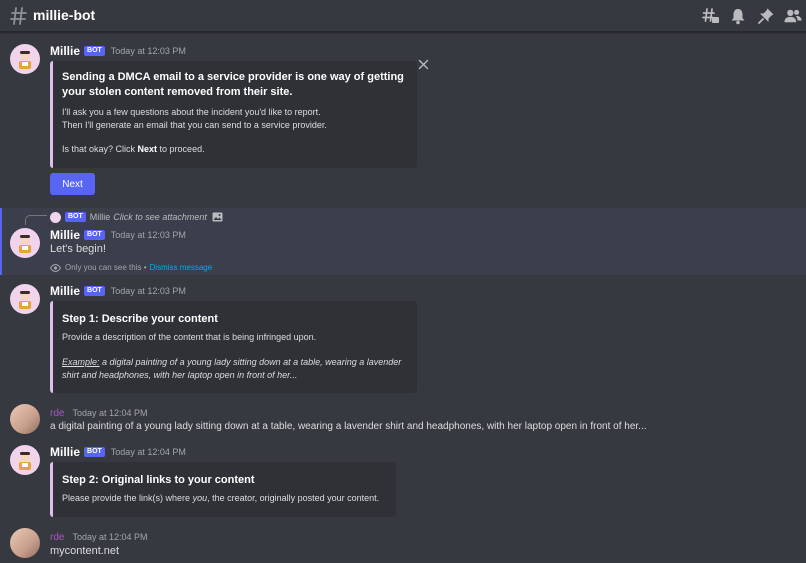 This screenshot has height=563, width=806. What do you see at coordinates (64, 15) in the screenshot?
I see `channel-name: millie-bot` at bounding box center [64, 15].